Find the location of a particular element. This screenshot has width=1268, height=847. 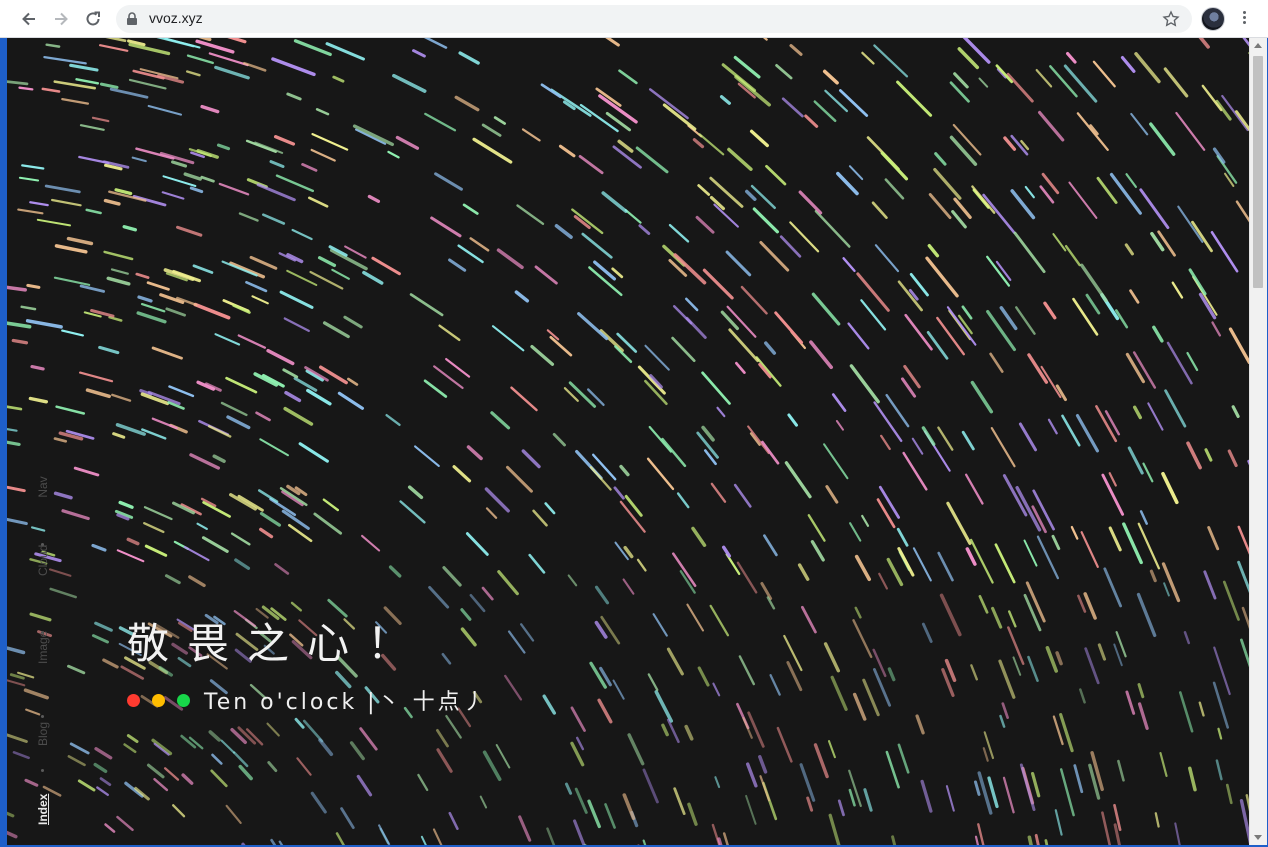

side-nav-item-index: Index is located at coordinates (43, 809).